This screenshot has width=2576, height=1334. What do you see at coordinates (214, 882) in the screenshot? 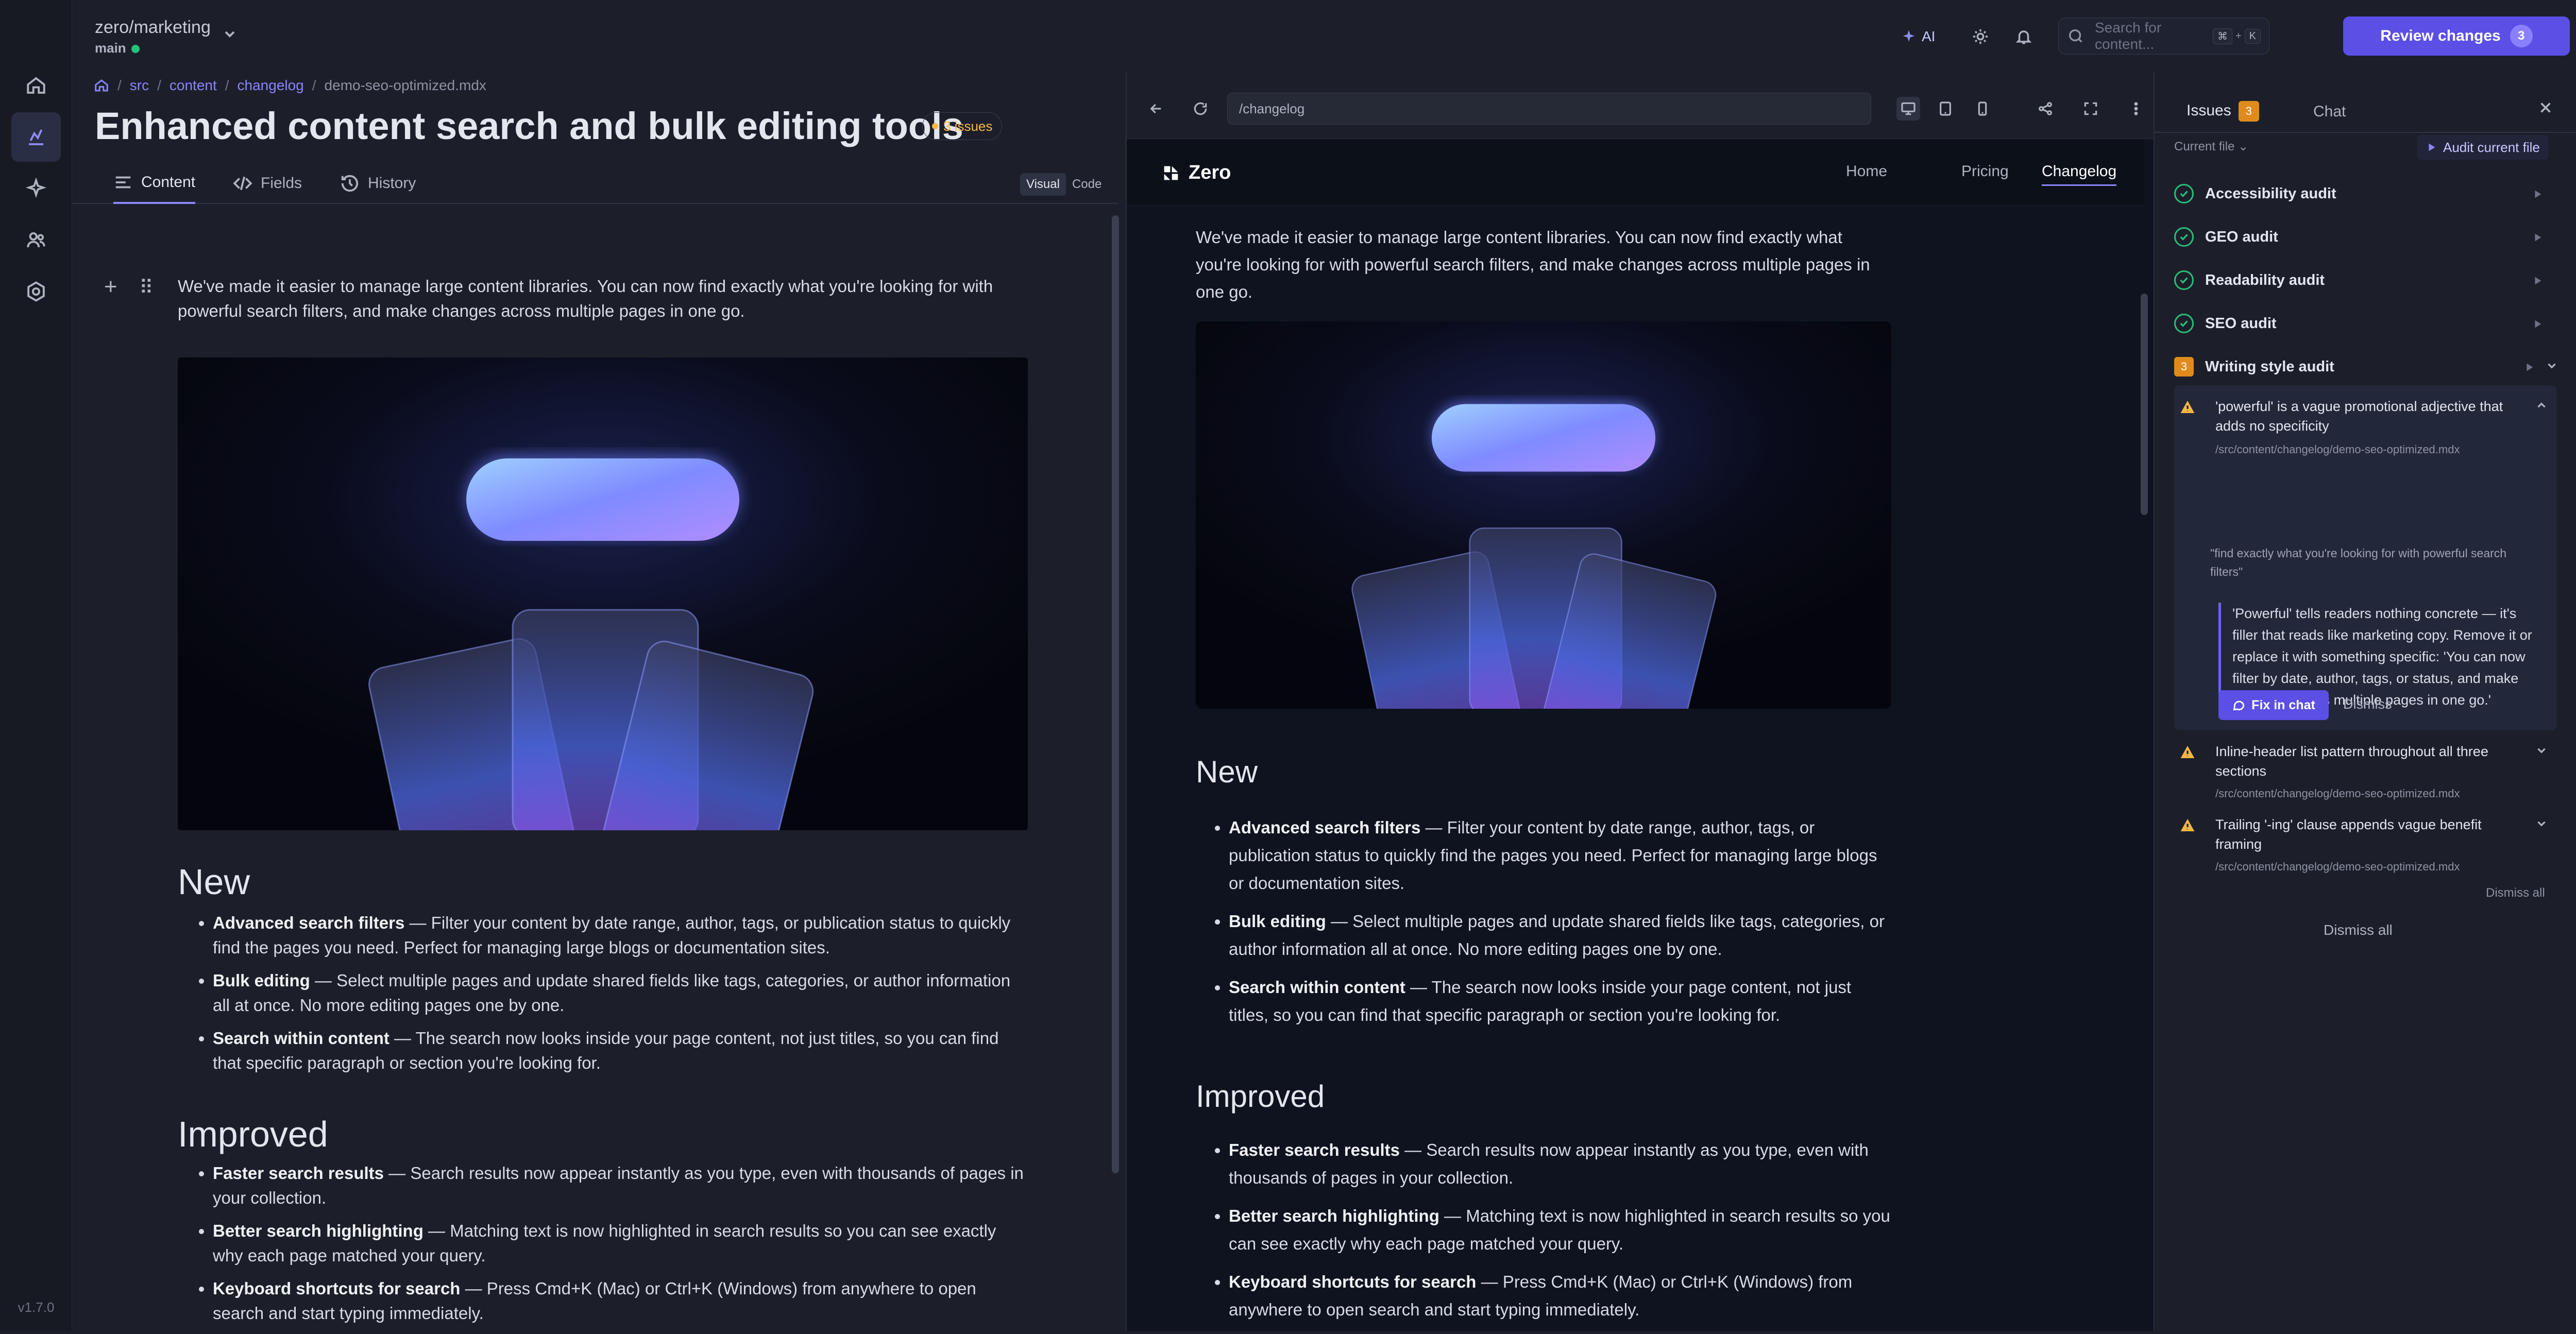
I see `section-heading-new: New` at bounding box center [214, 882].